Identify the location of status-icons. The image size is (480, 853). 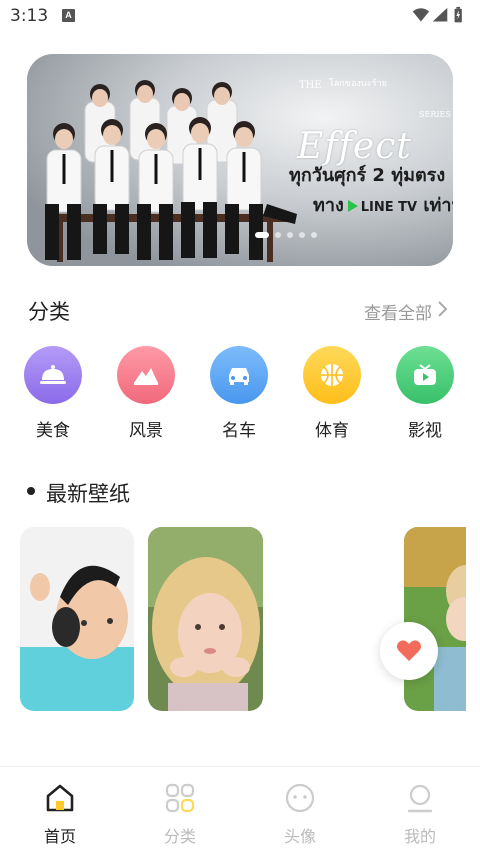
(437, 14).